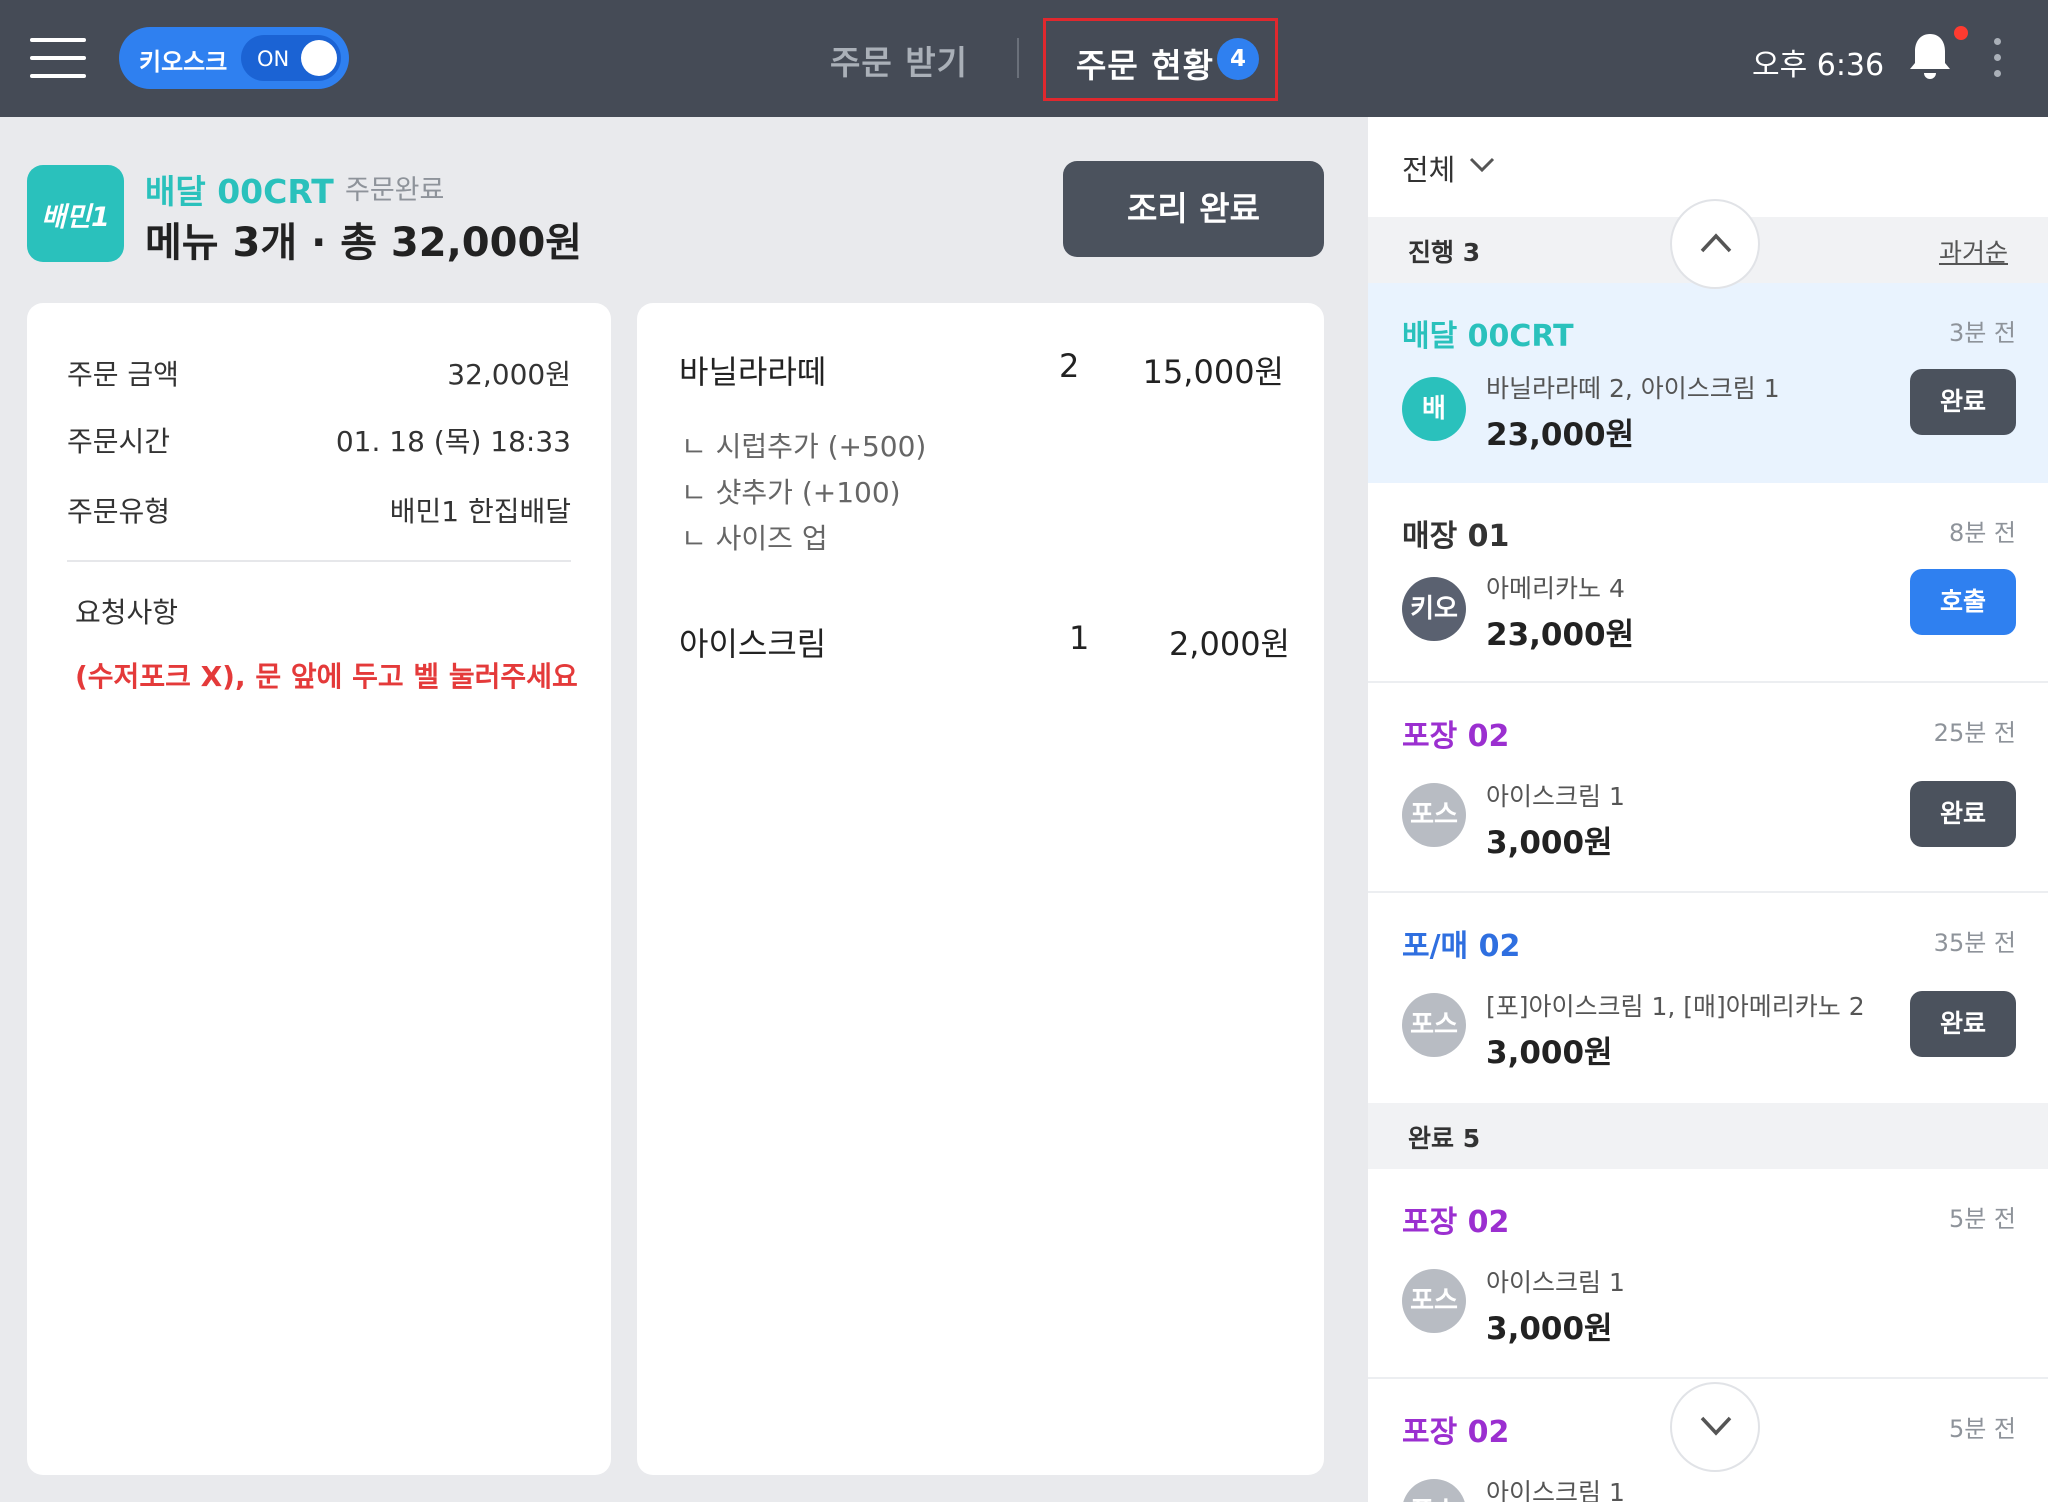  Describe the element at coordinates (183, 62) in the screenshot. I see `kiosk-label: 키오스크` at that location.